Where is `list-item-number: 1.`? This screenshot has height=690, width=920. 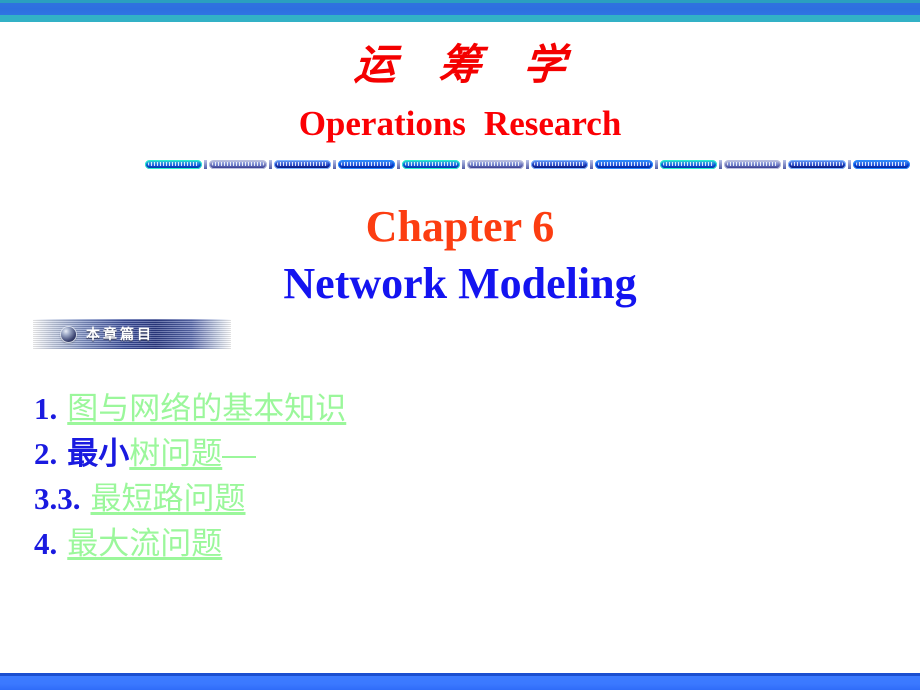 list-item-number: 1. is located at coordinates (46, 408).